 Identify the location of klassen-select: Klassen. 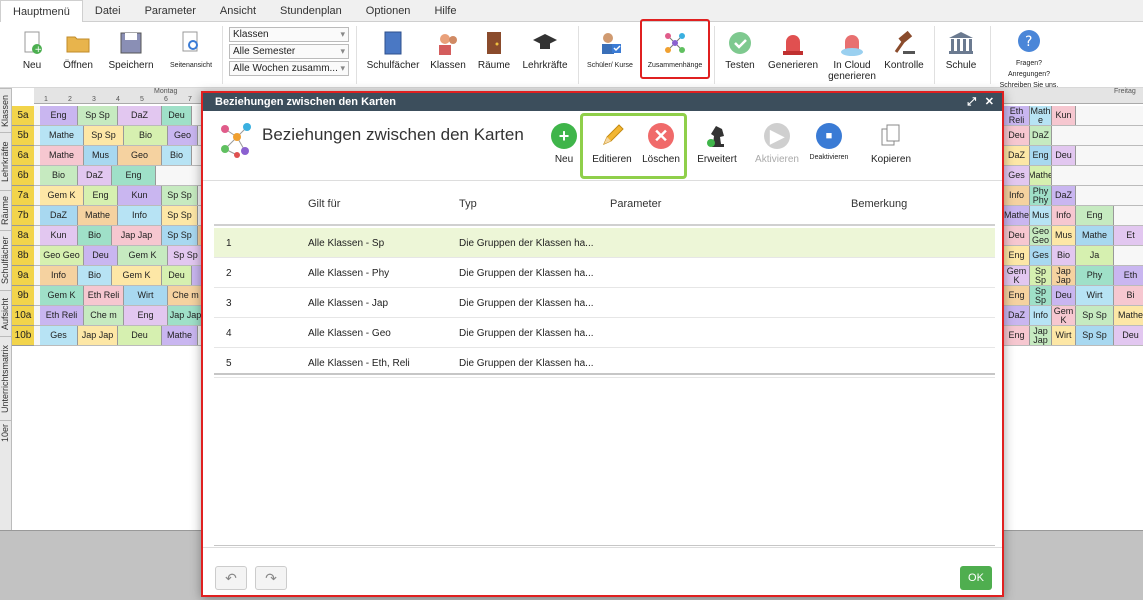
(289, 34).